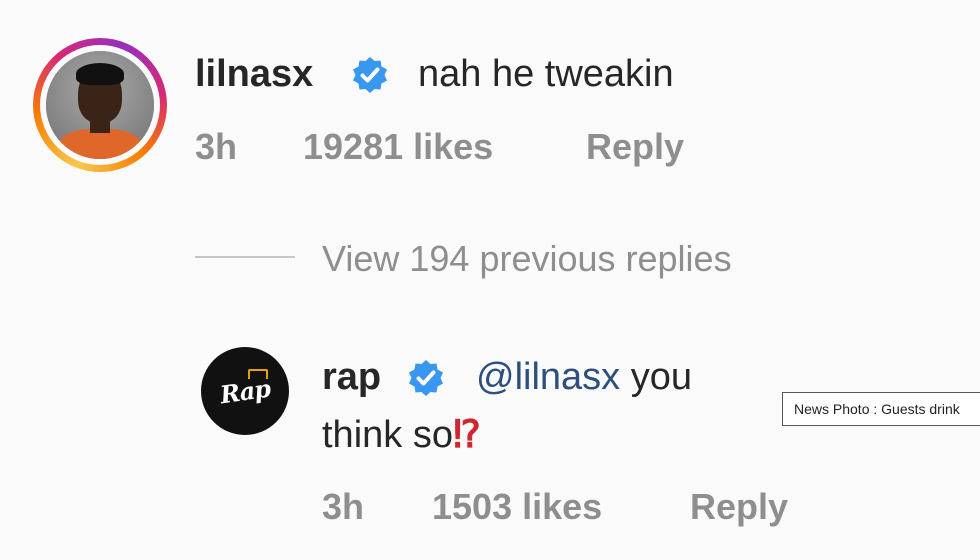 The image size is (980, 560). Describe the element at coordinates (343, 506) in the screenshot. I see `comment2-time: 3h` at that location.